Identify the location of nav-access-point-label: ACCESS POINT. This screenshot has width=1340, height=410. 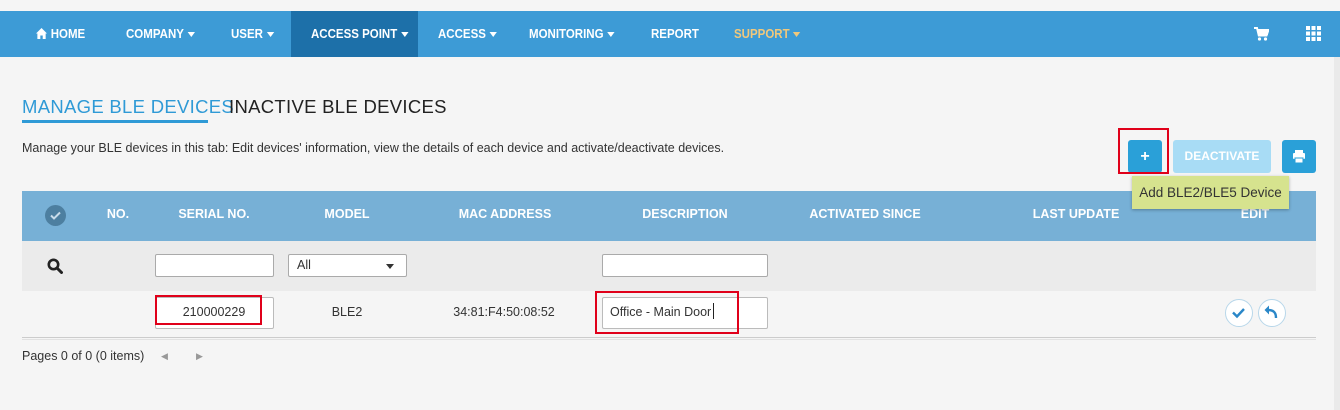
(354, 34).